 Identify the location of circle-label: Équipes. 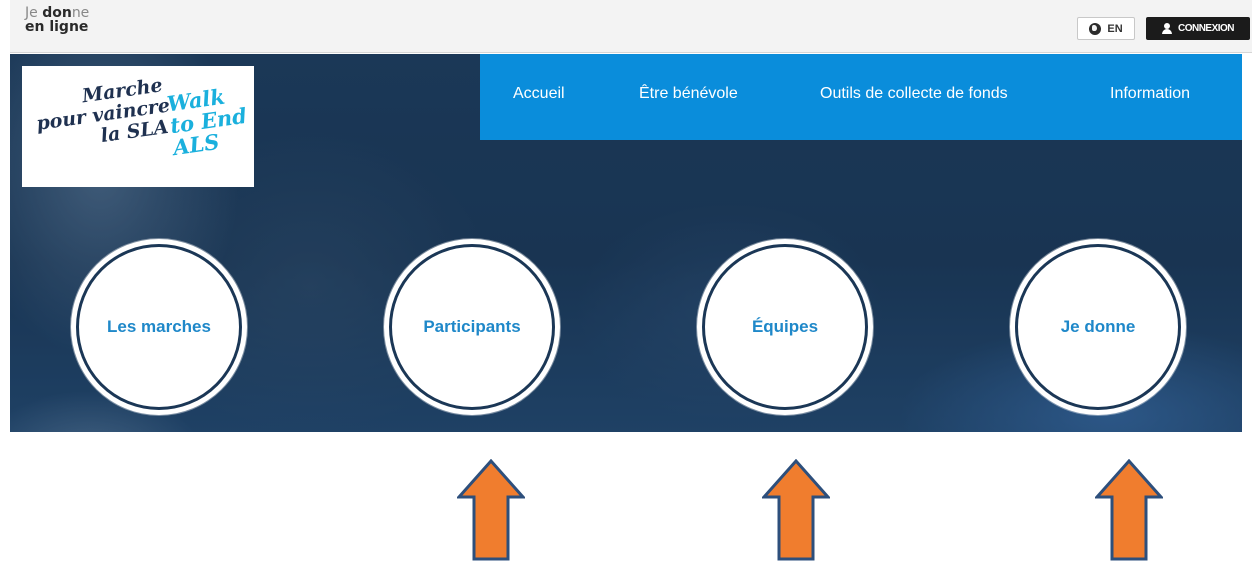
(785, 326).